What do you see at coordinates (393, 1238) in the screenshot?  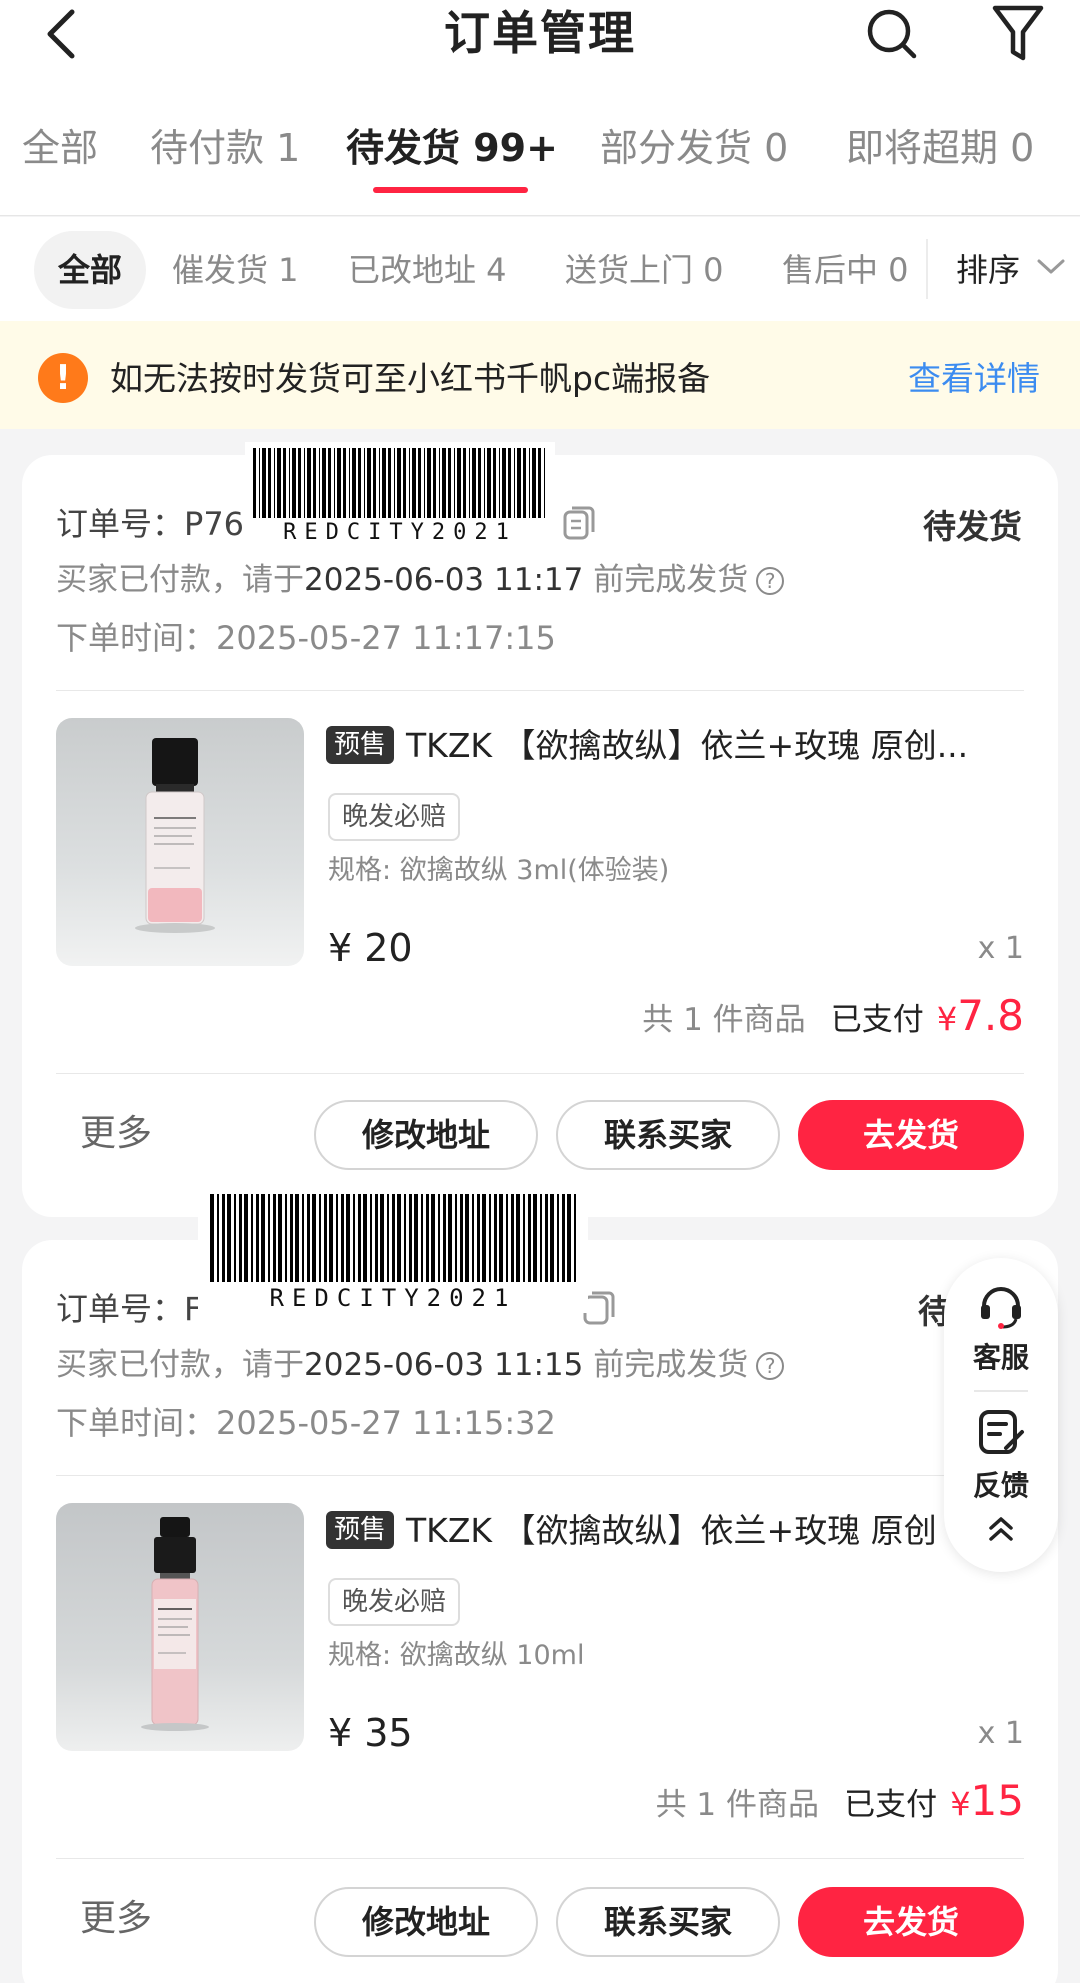 I see `barcode-bars` at bounding box center [393, 1238].